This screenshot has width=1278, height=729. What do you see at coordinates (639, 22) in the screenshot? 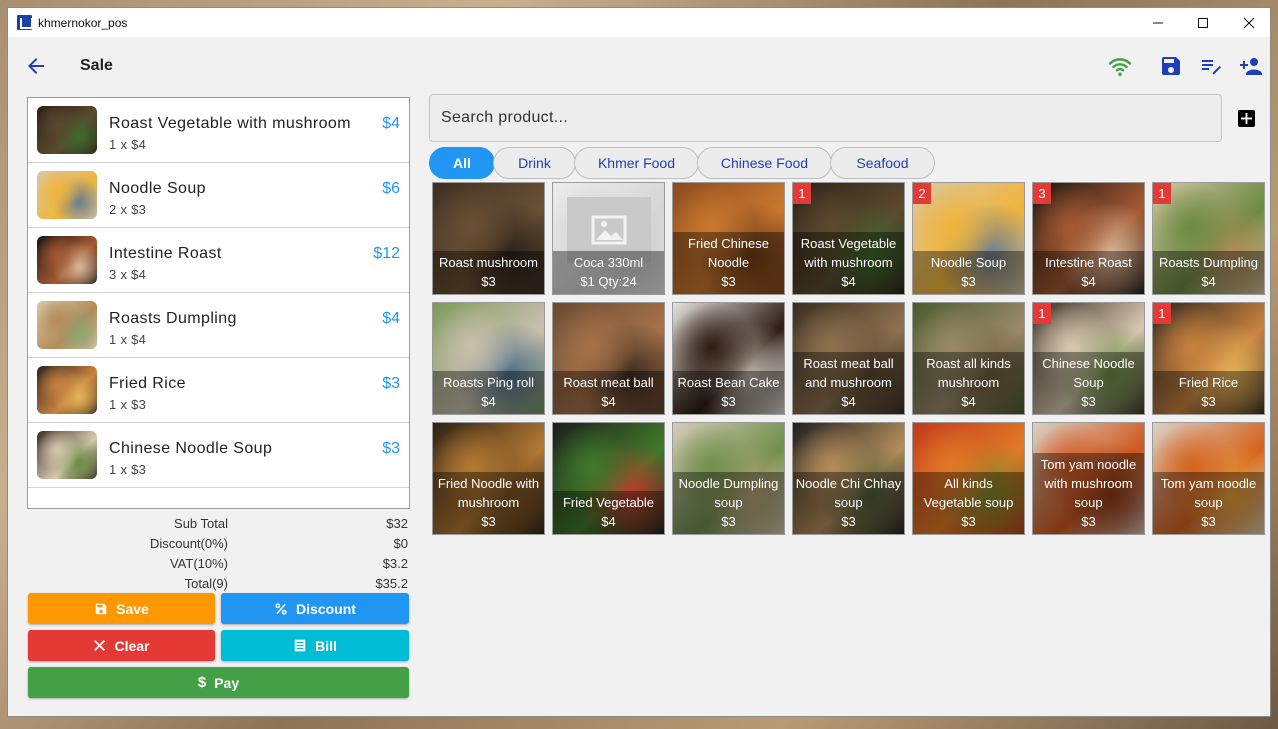
I see `title-bar: khmernokor_pos` at bounding box center [639, 22].